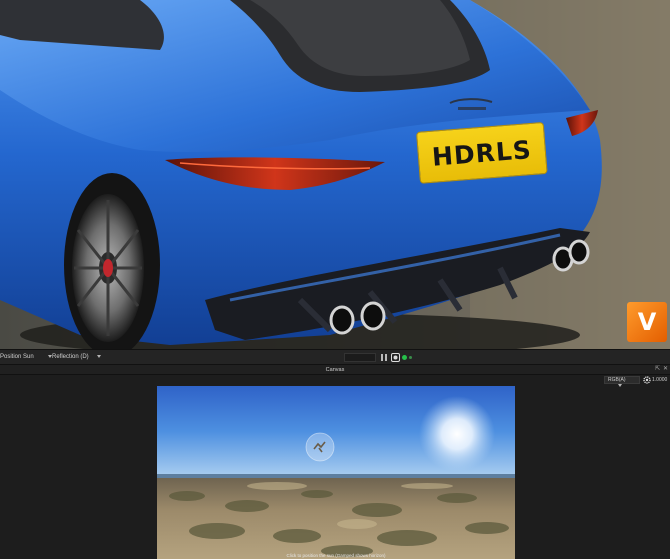  I want to click on position-mode-dropdown: Position Sun, so click(26, 357).